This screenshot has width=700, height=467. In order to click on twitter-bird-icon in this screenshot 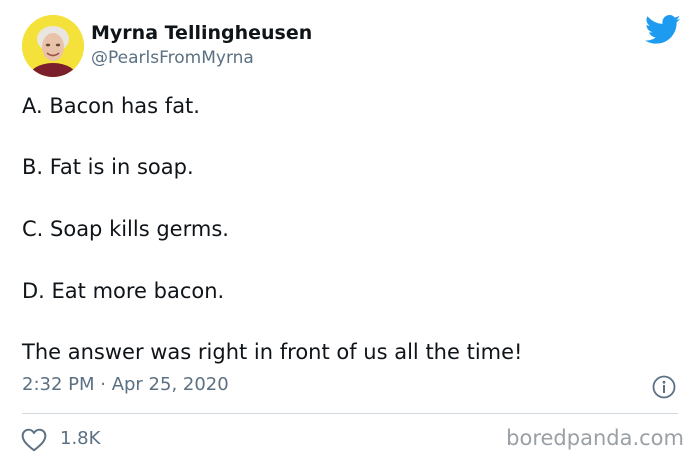, I will do `click(663, 30)`.